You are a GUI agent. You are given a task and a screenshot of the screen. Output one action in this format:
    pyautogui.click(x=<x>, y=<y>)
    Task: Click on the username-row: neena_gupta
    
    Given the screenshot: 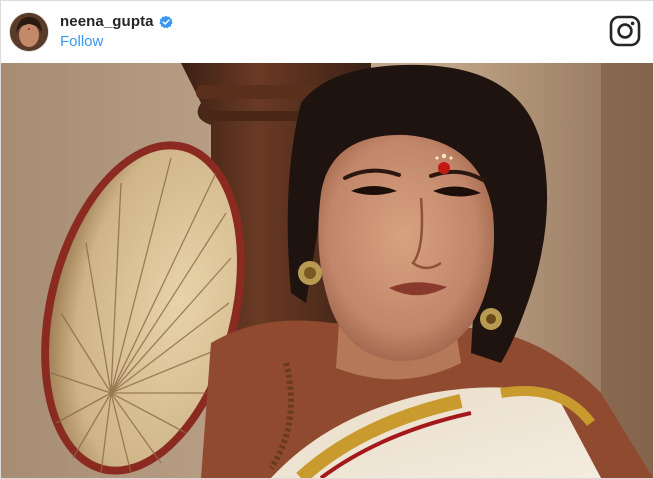 What is the action you would take?
    pyautogui.click(x=116, y=21)
    